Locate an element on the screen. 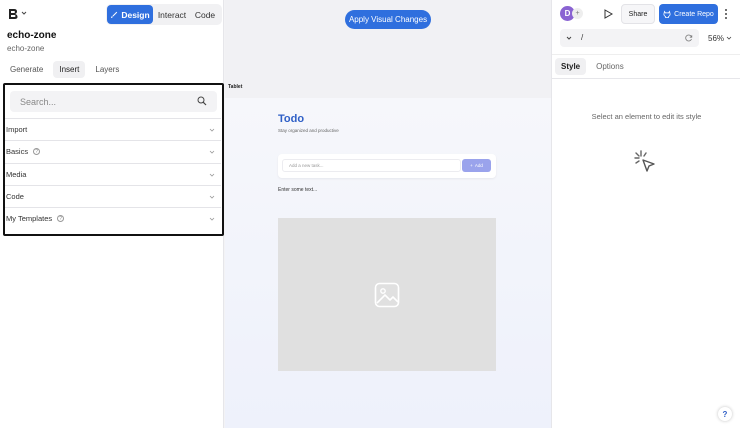 The height and width of the screenshot is (428, 740). search-icon is located at coordinates (202, 101).